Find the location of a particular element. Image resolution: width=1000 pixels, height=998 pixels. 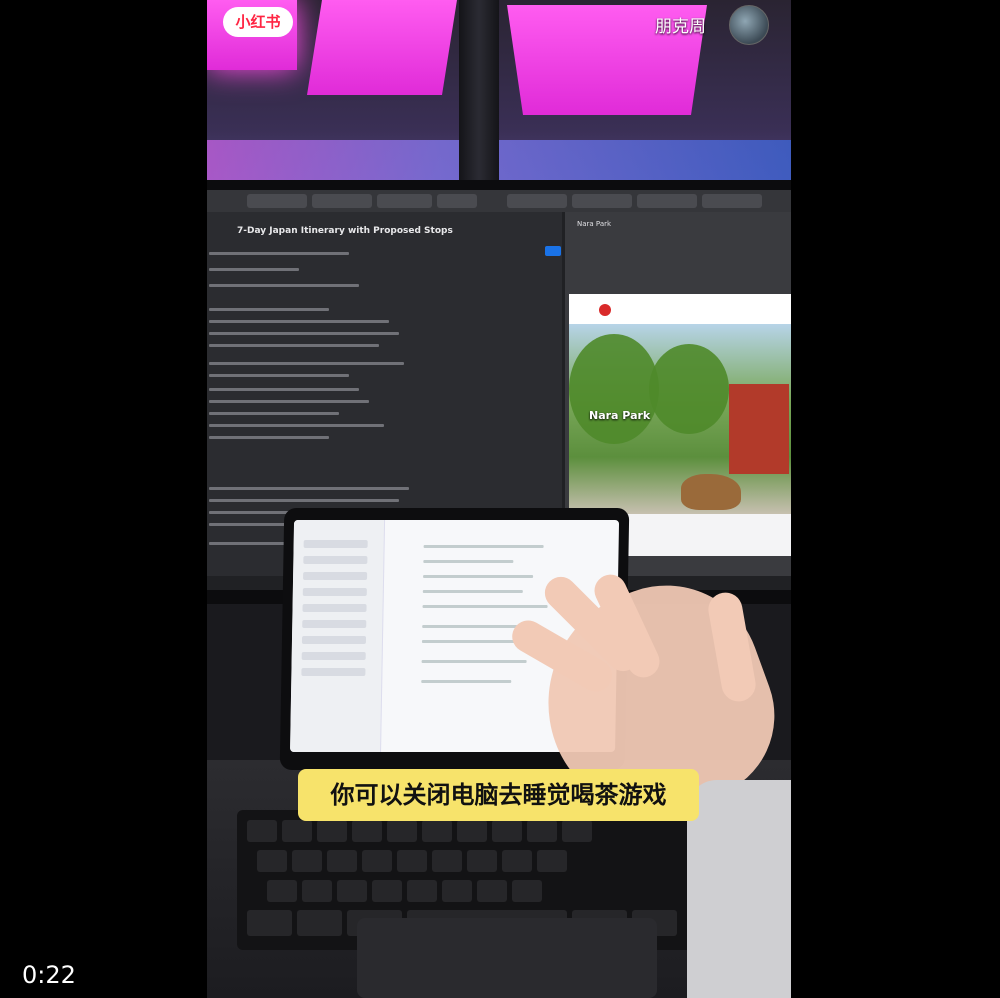

brand-logo: 小红书 is located at coordinates (258, 22).